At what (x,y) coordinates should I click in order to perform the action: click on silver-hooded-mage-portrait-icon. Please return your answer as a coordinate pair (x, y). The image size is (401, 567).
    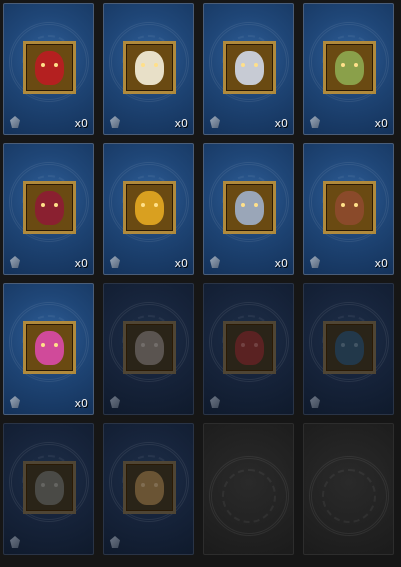
    Looking at the image, I should click on (249, 68).